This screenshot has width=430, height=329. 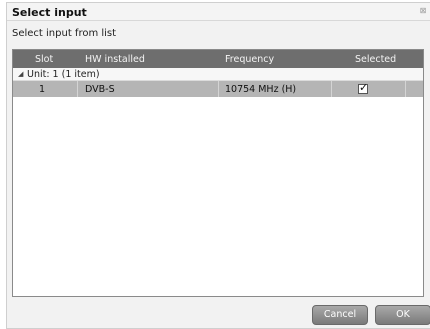 I want to click on column-header-slot: Slot, so click(x=44, y=59).